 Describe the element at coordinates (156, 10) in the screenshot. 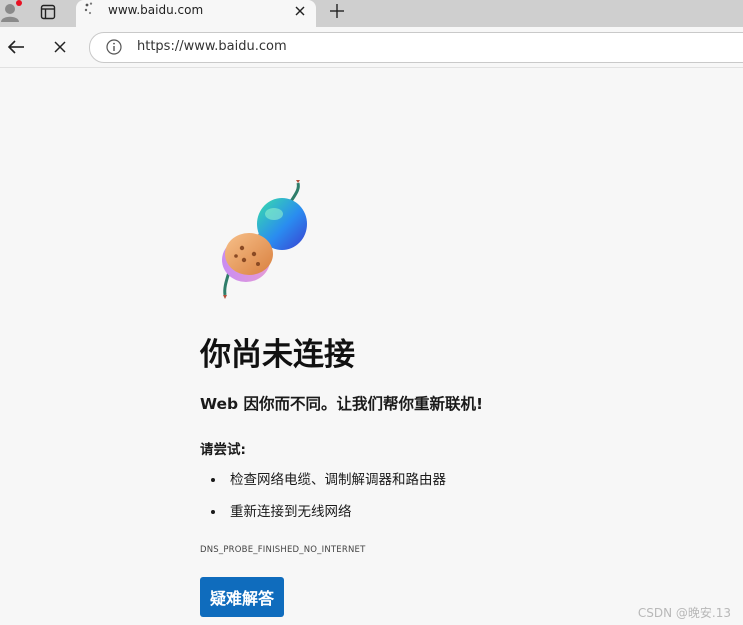

I see `tab-title: www.baidu.com` at that location.